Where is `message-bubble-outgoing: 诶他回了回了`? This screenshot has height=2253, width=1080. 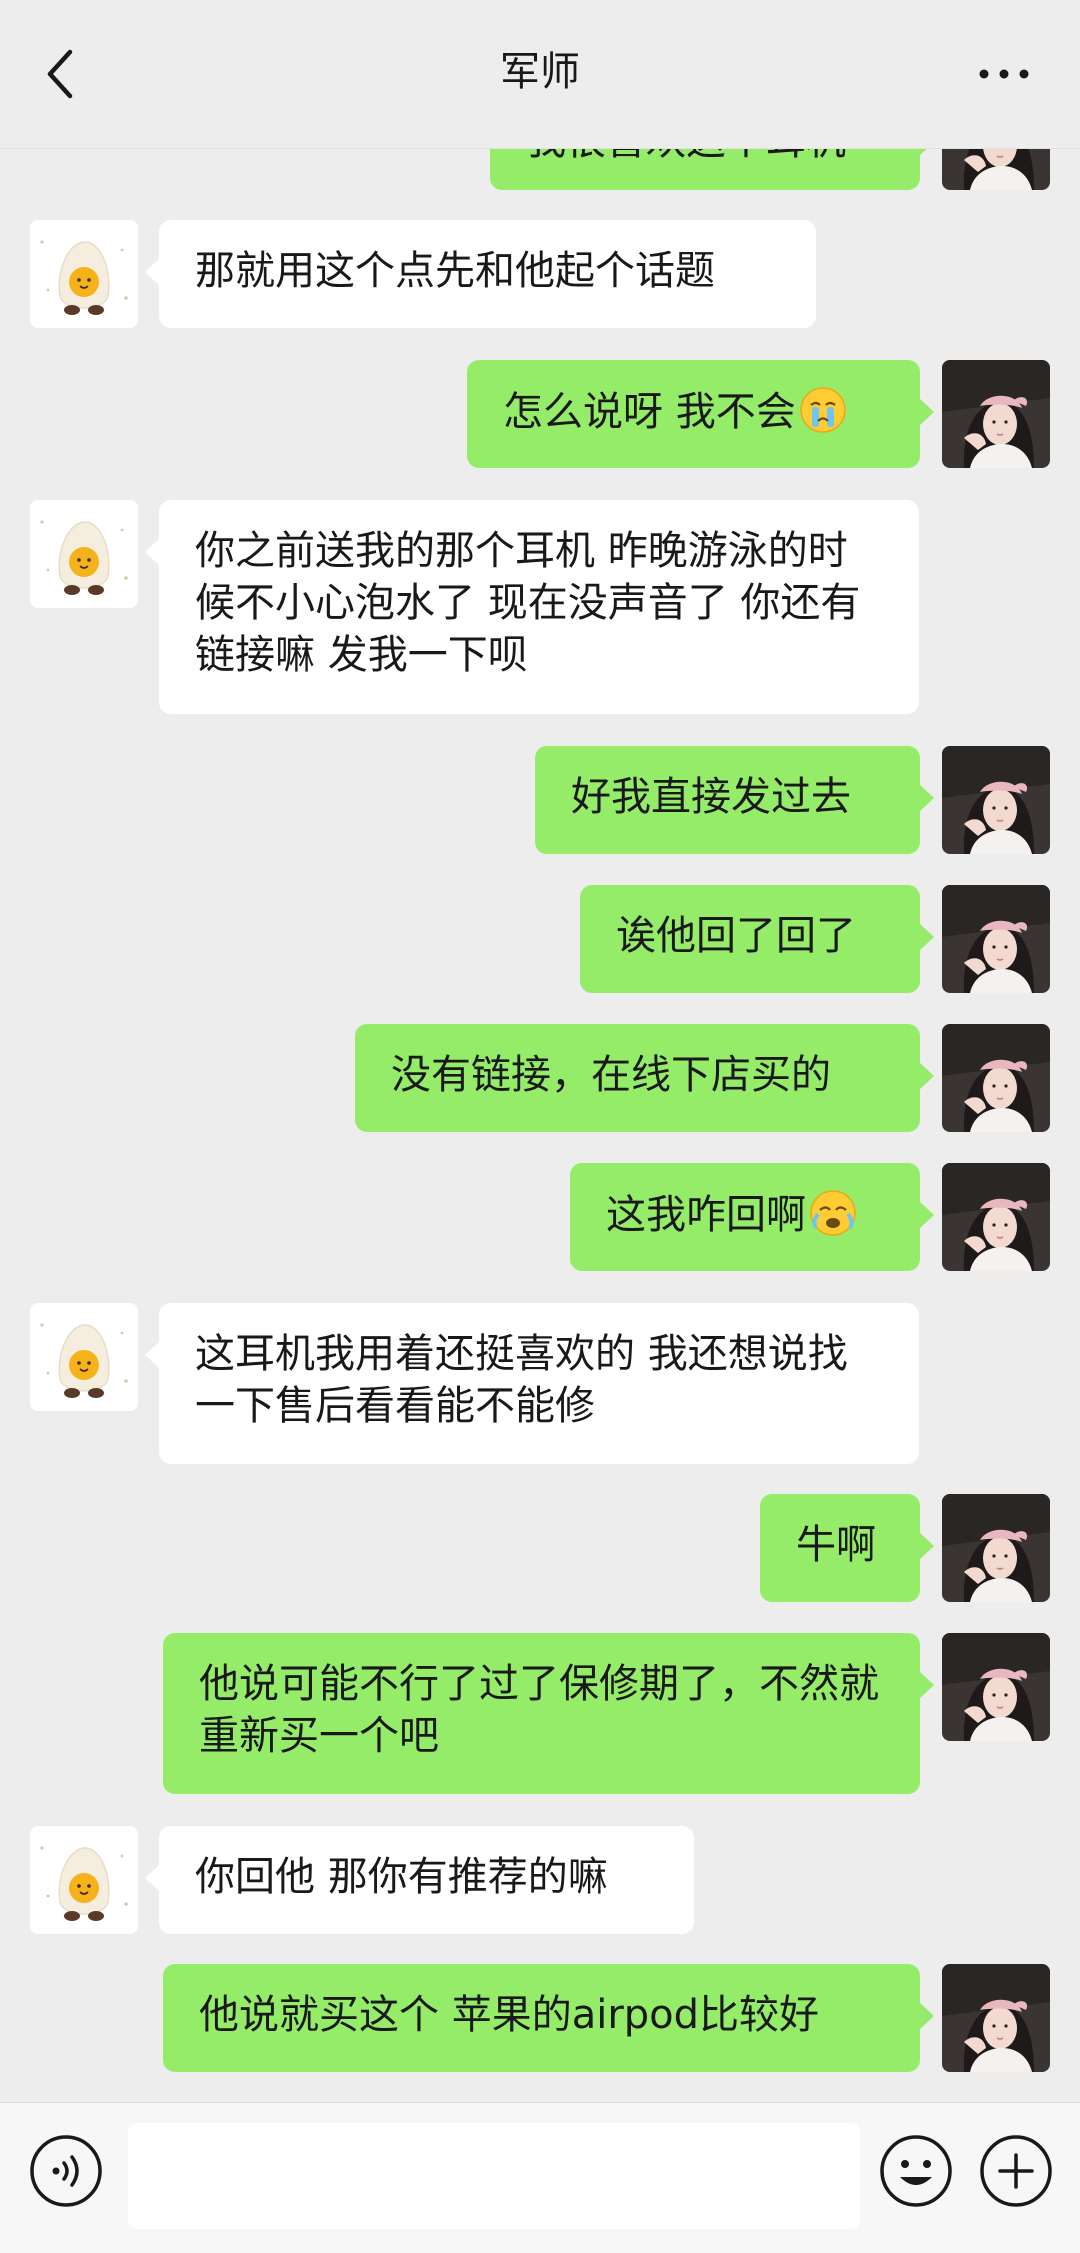 message-bubble-outgoing: 诶他回了回了 is located at coordinates (757, 939).